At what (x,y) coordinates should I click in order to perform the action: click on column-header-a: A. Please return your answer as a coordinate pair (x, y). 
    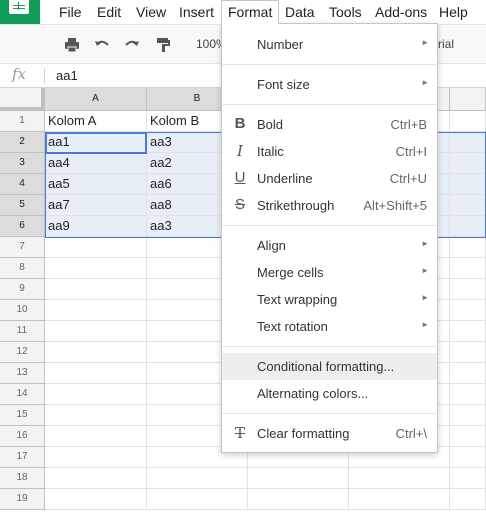
    Looking at the image, I should click on (96, 99).